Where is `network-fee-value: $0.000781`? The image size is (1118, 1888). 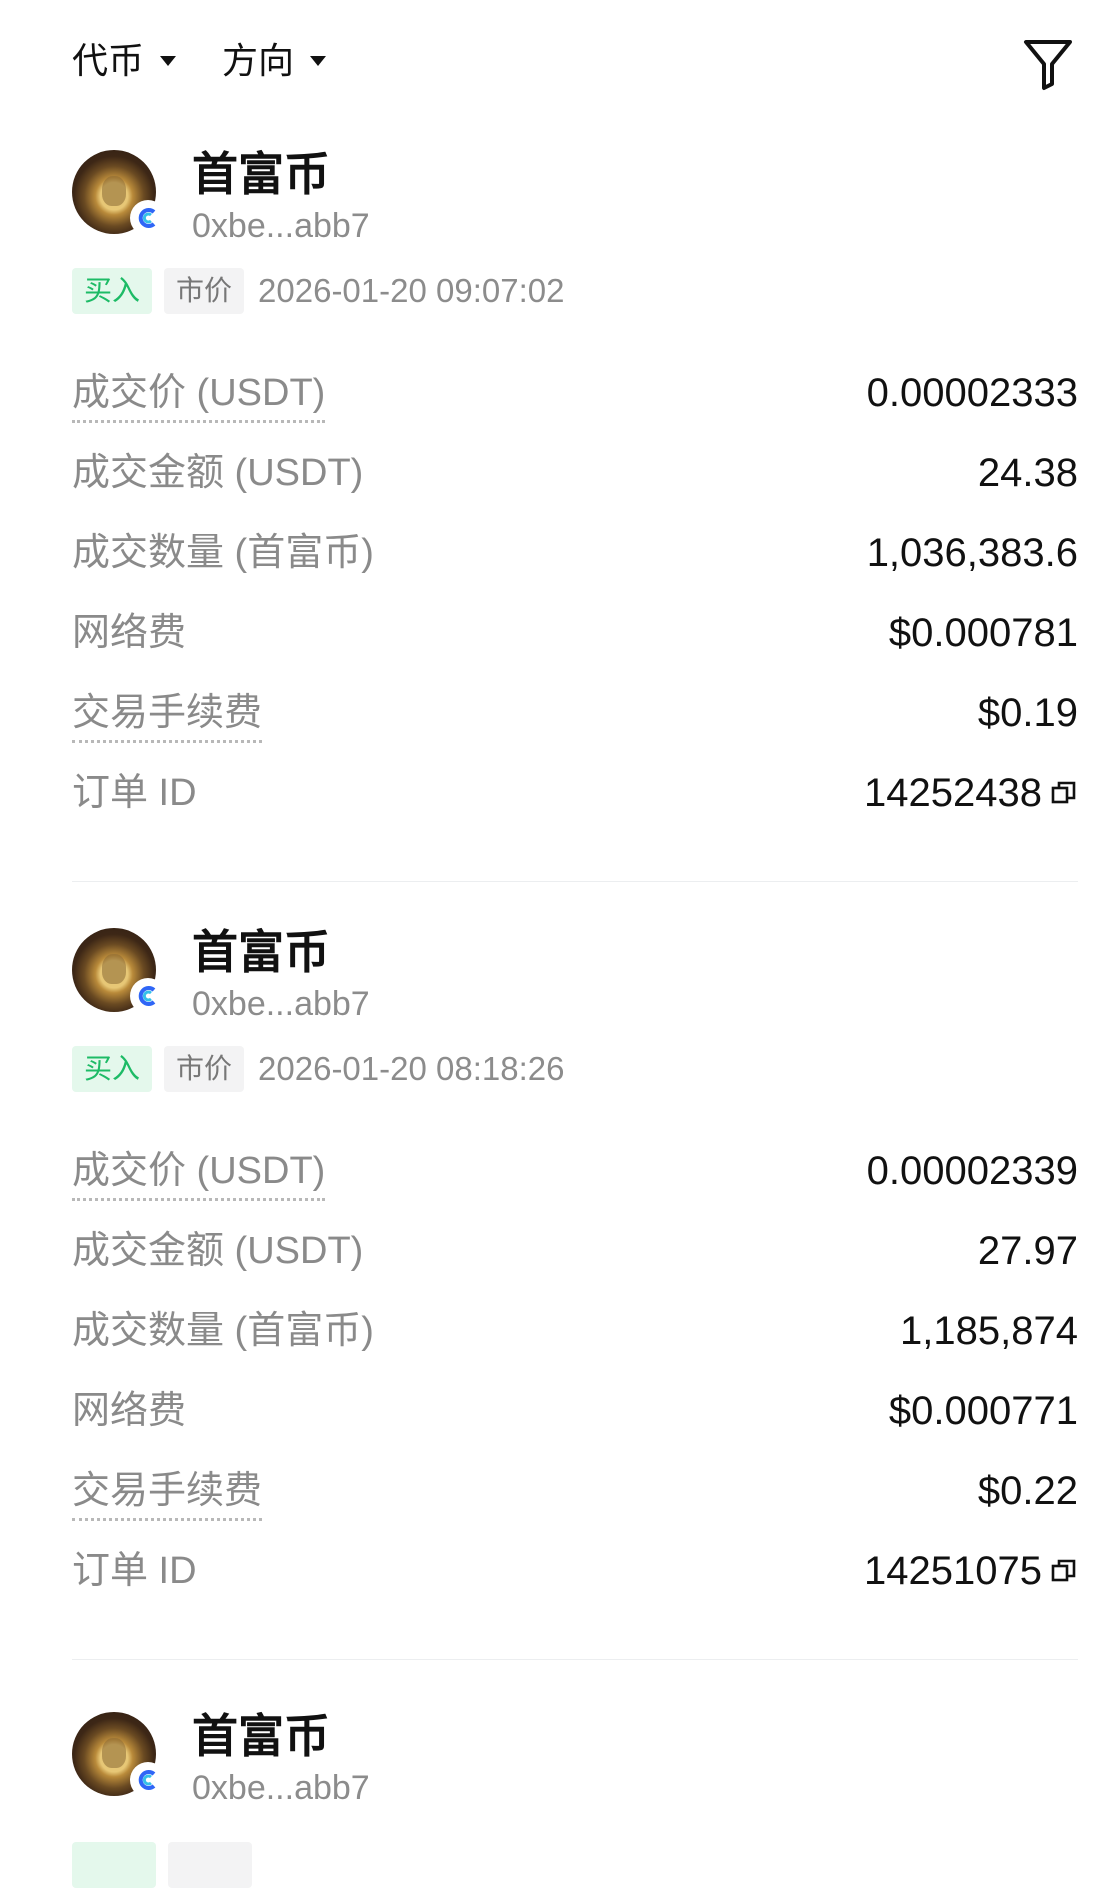
network-fee-value: $0.000781 is located at coordinates (983, 633).